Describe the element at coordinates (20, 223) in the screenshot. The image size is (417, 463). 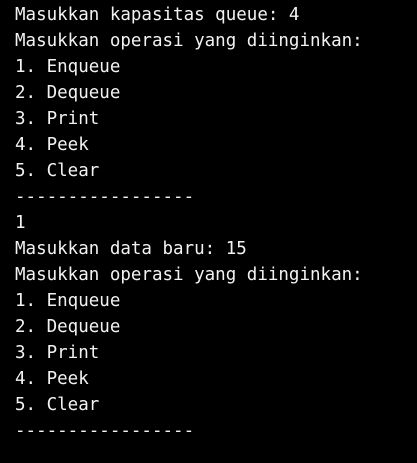
I see `user-input-line: 1` at that location.